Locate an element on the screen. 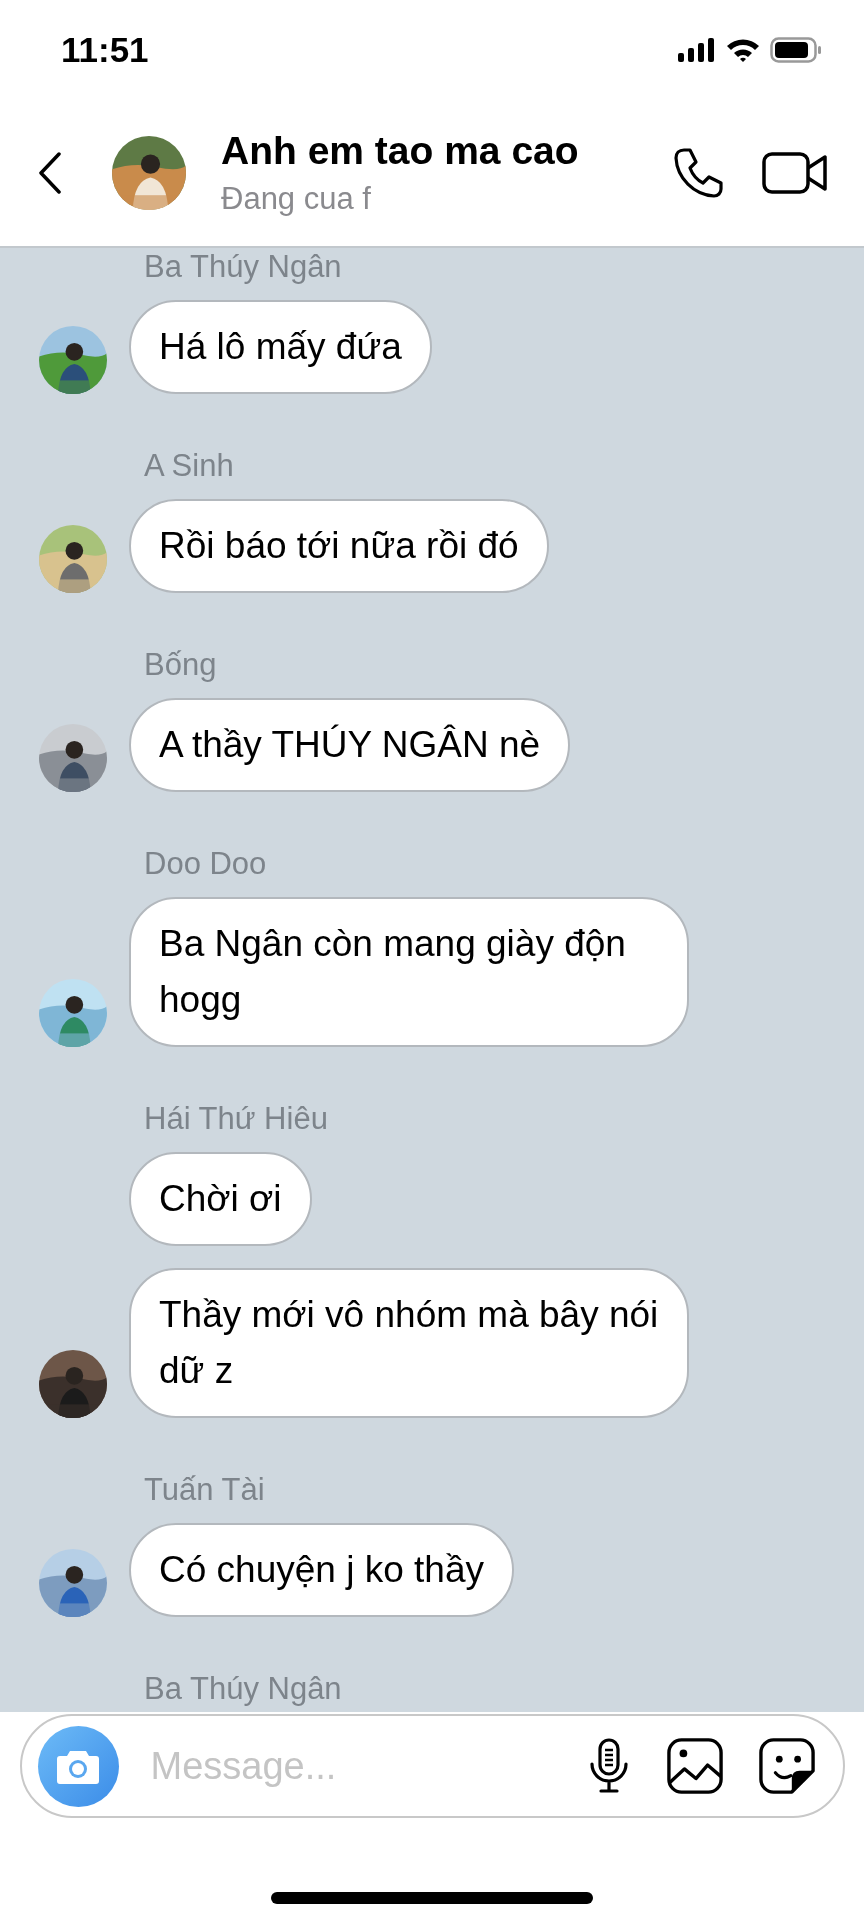 The image size is (864, 1920). message-bubble: Thầy mới vô nhóm mà bây nói dữ z is located at coordinates (409, 1343).